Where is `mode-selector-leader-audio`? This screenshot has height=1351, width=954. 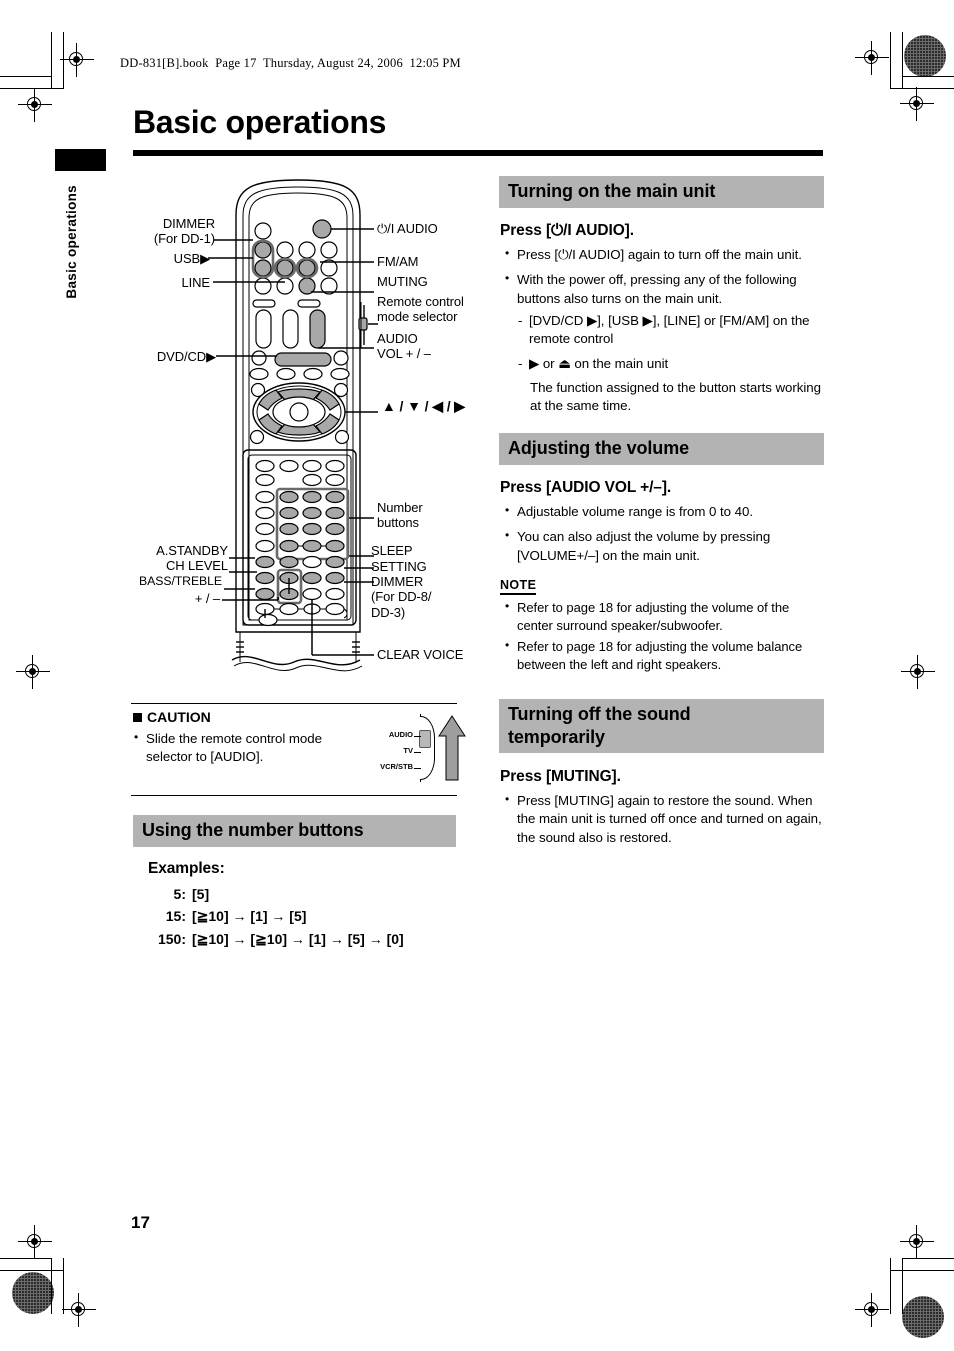
mode-selector-leader-audio is located at coordinates (417, 736).